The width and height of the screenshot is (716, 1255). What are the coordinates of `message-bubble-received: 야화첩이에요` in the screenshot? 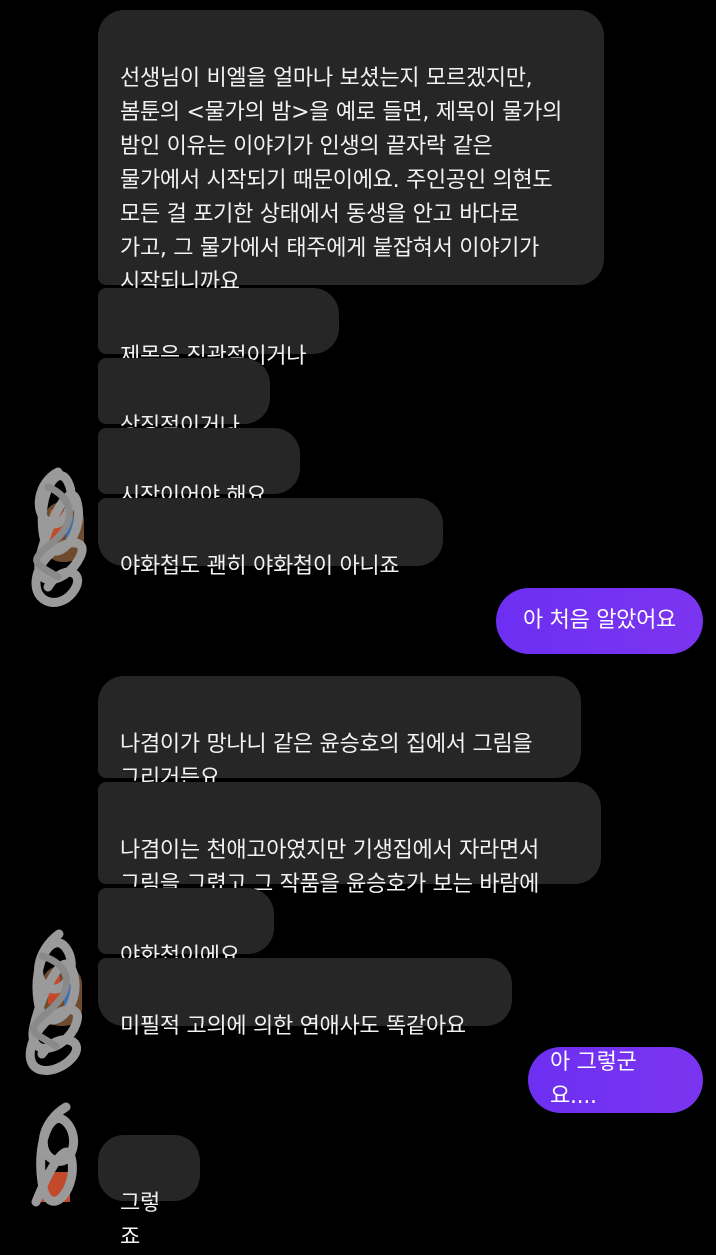 It's located at (186, 928).